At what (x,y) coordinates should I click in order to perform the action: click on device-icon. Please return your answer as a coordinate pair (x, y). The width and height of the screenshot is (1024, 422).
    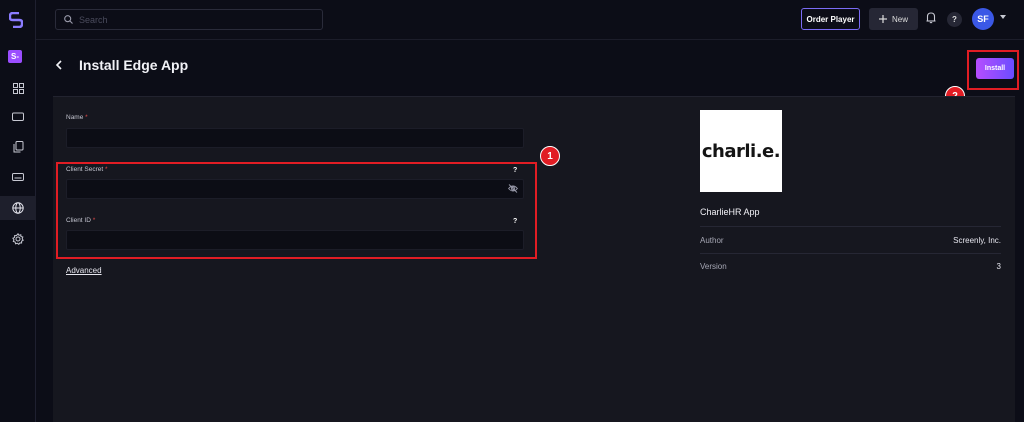
    Looking at the image, I should click on (18, 177).